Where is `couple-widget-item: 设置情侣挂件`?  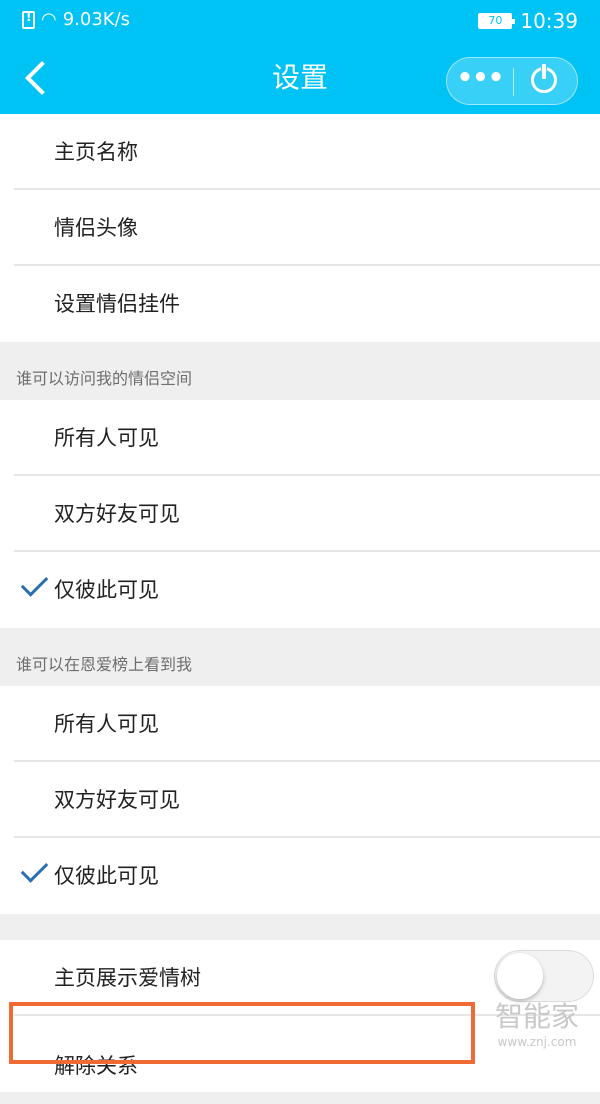 couple-widget-item: 设置情侣挂件 is located at coordinates (300, 304).